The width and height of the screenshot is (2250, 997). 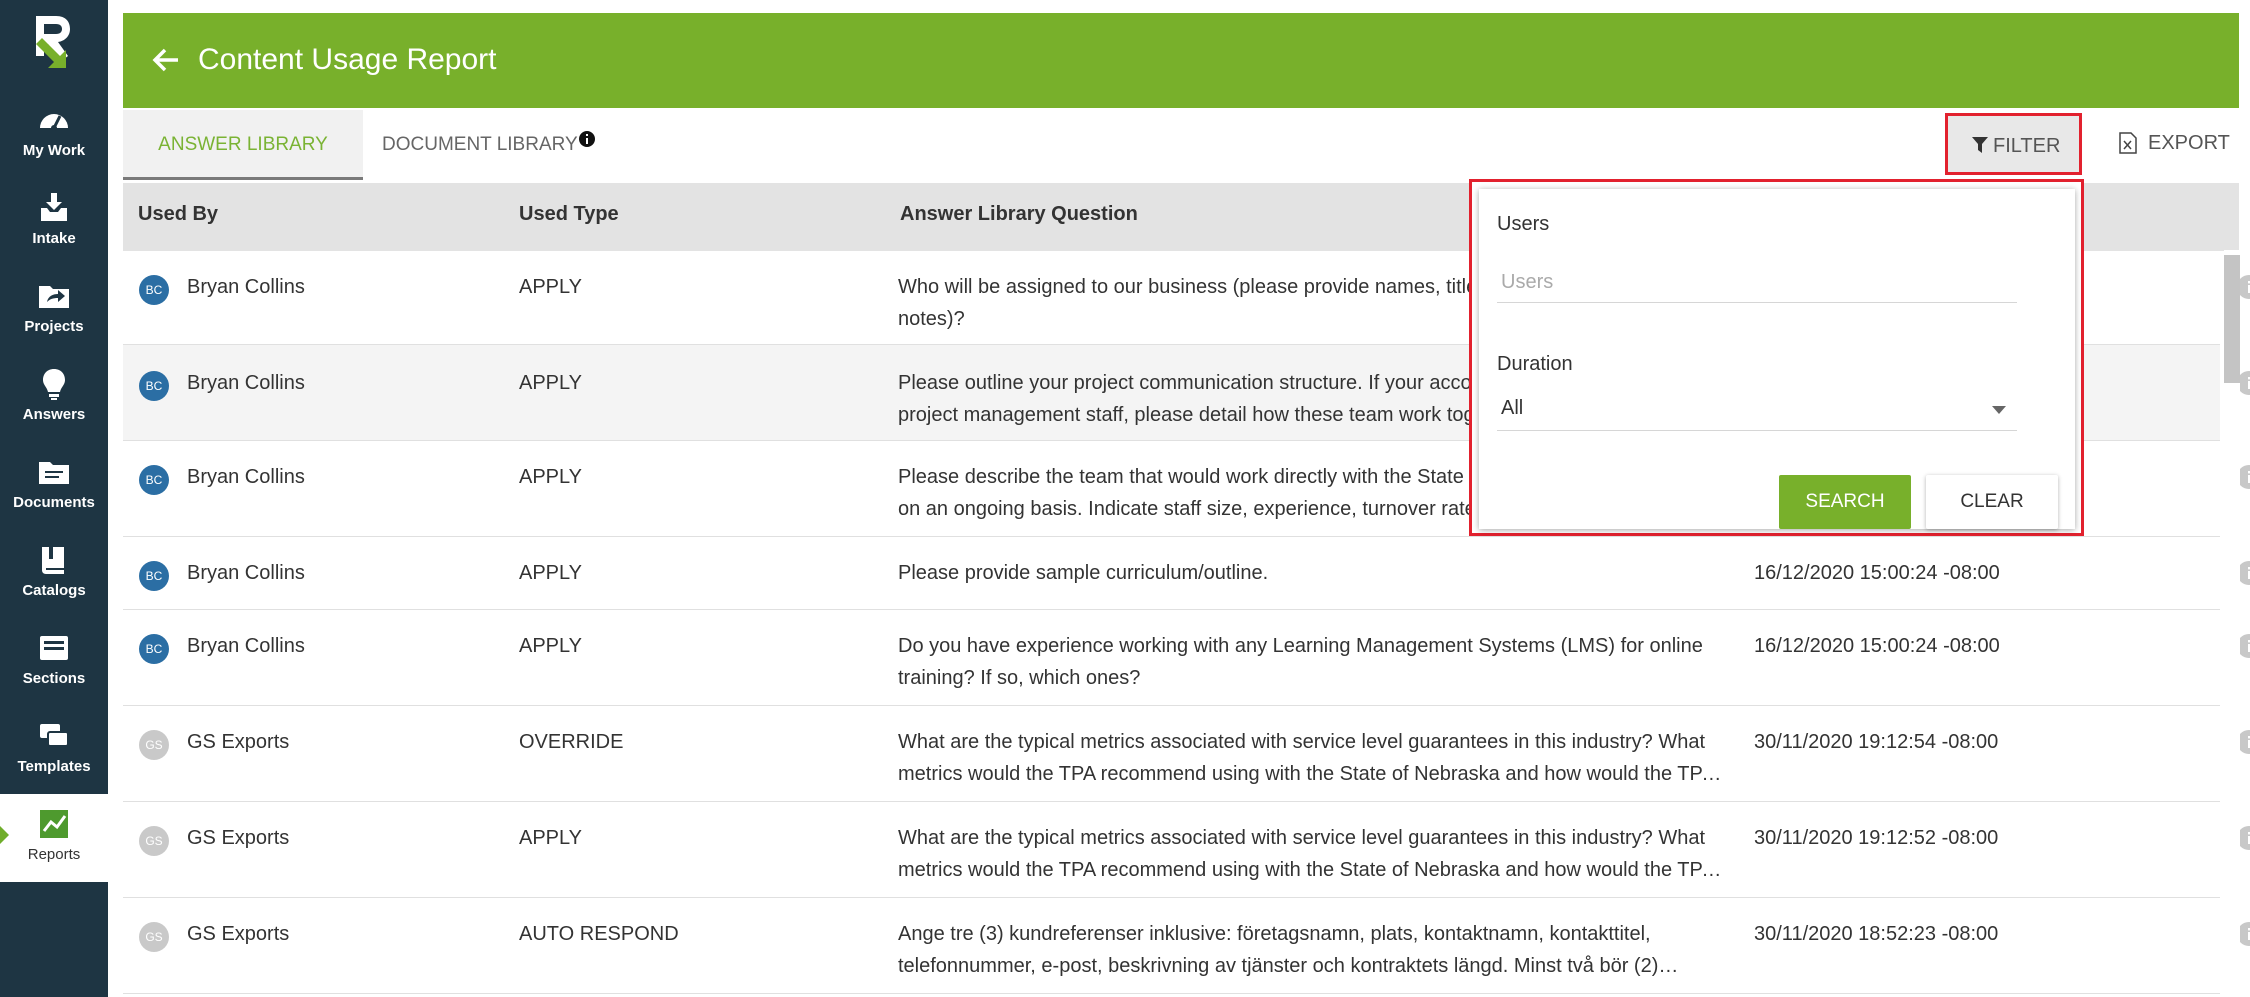 What do you see at coordinates (54, 735) in the screenshot?
I see `stacked-cards-icon` at bounding box center [54, 735].